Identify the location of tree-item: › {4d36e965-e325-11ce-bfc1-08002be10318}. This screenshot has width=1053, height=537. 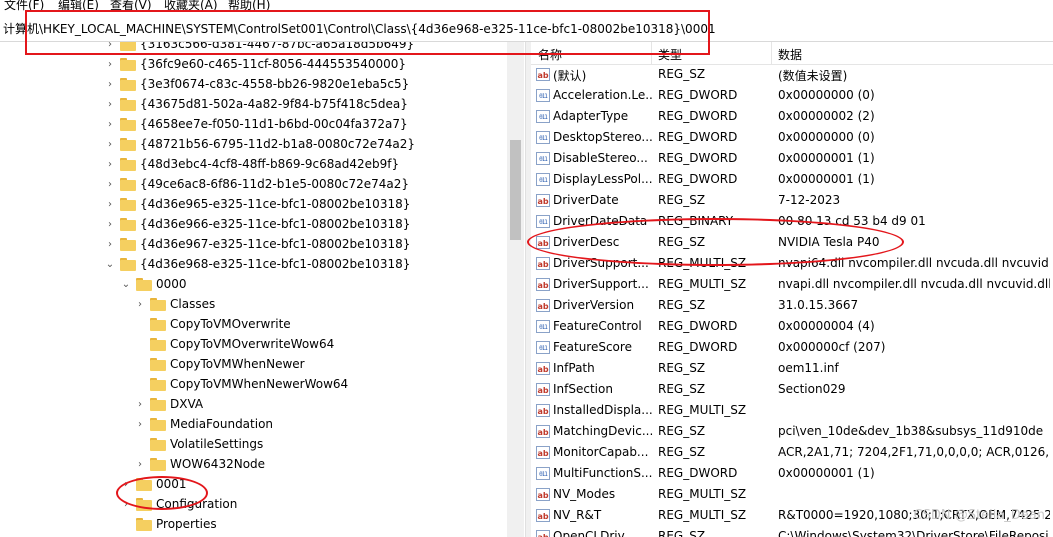
(257, 204).